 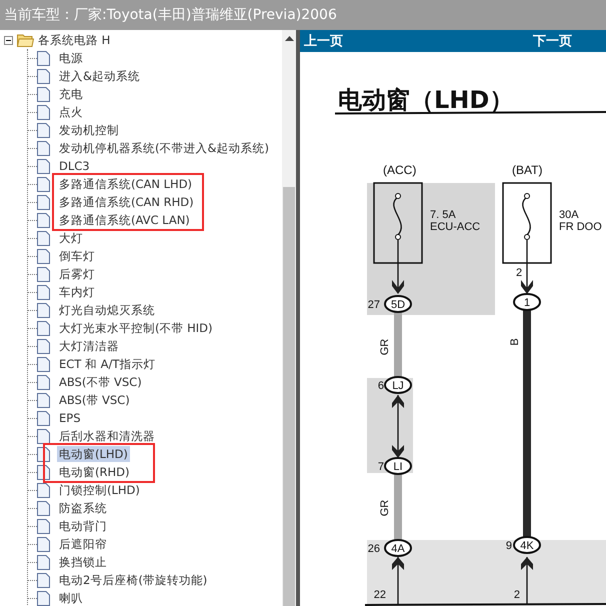 I want to click on tree-item: 门锁控制(LHD), so click(x=99, y=490).